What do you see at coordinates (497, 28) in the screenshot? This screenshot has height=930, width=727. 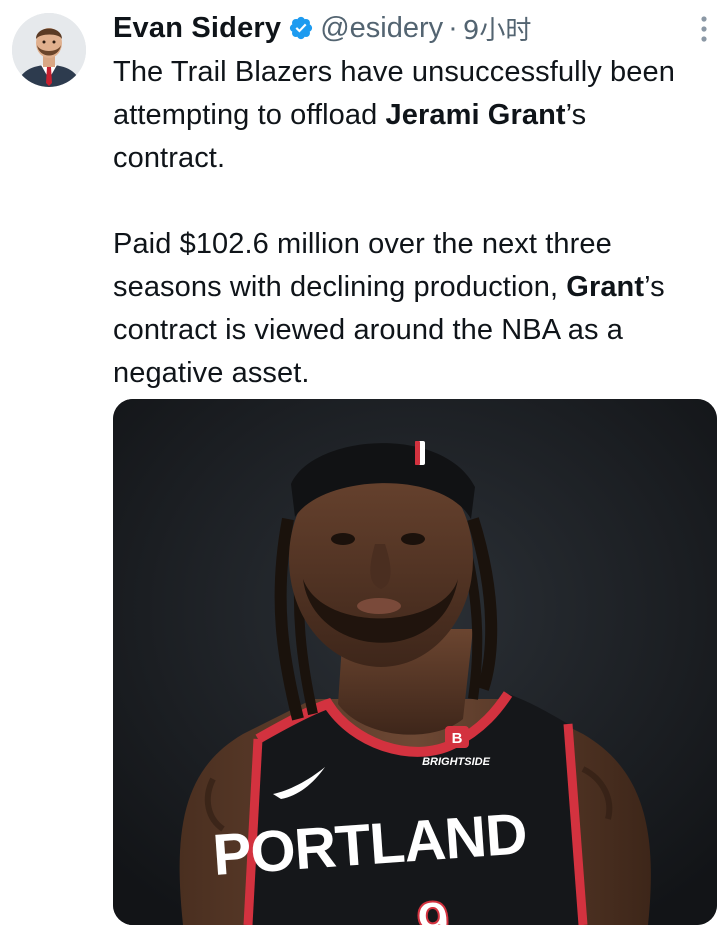 I see `tweet-timestamp: 9小时` at bounding box center [497, 28].